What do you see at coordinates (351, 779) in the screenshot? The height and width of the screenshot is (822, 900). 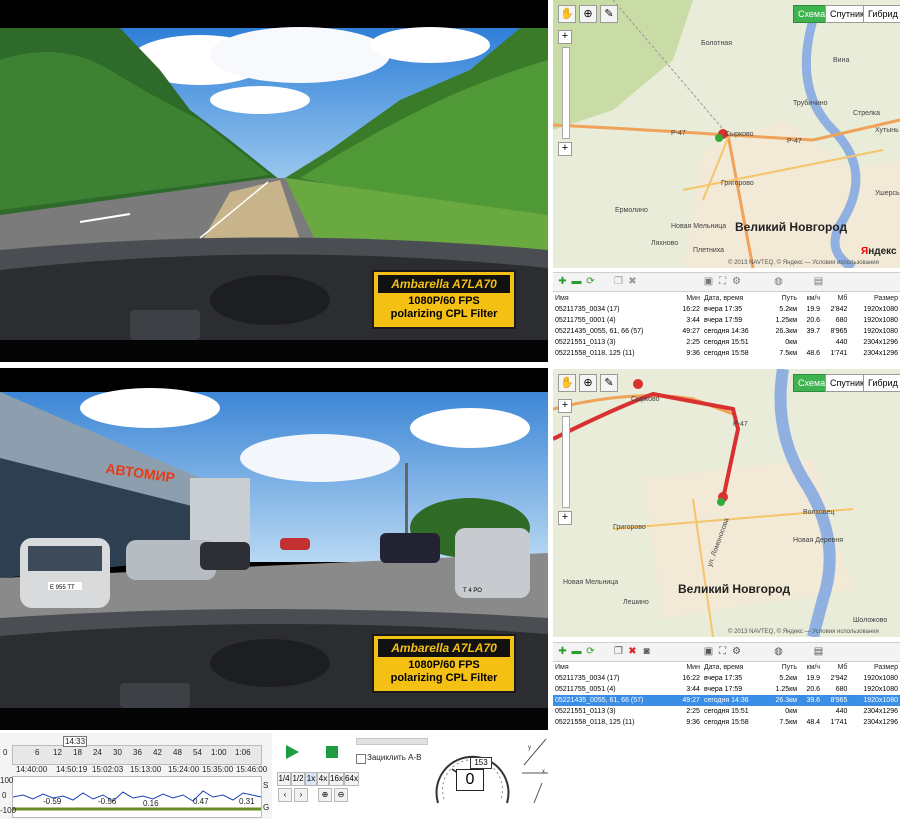 I see `speed-64x: 64x` at bounding box center [351, 779].